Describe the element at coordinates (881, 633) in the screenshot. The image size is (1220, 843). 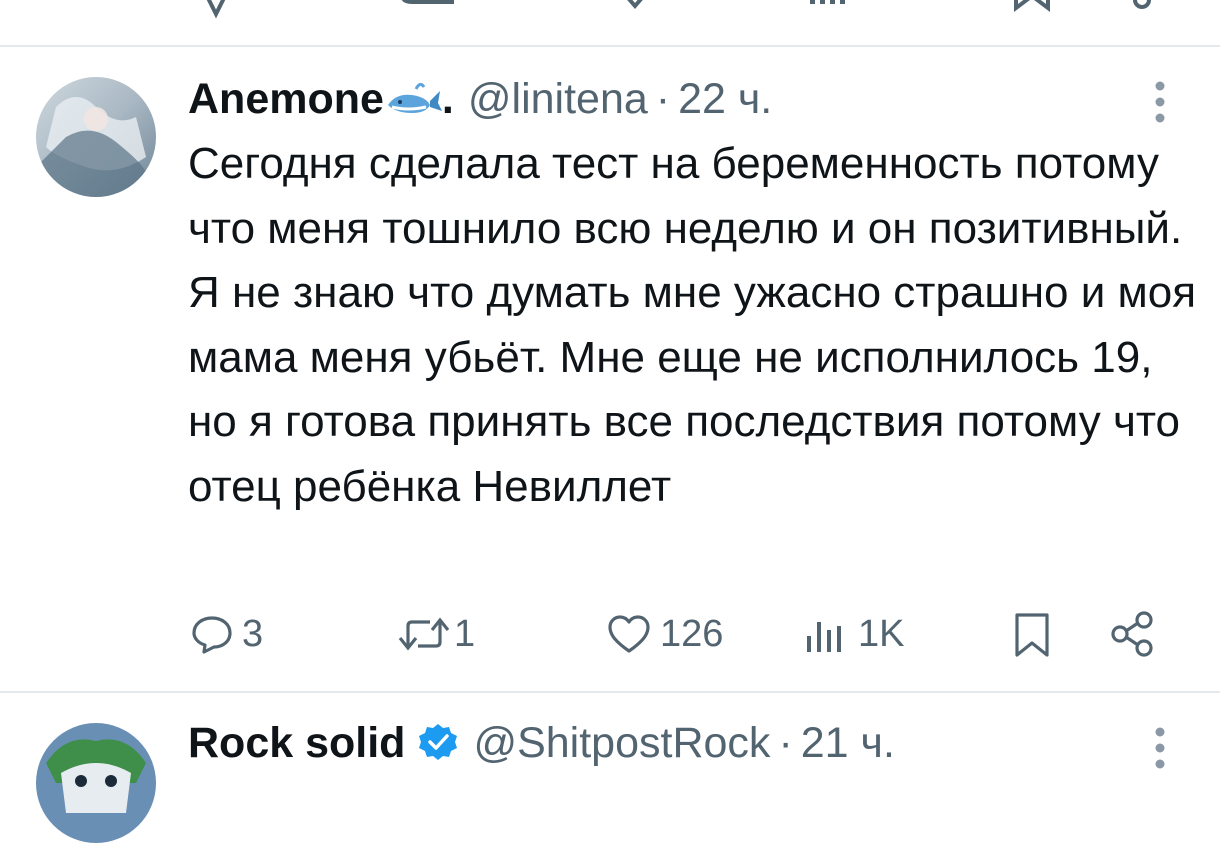
I see `views-count: 1K` at that location.